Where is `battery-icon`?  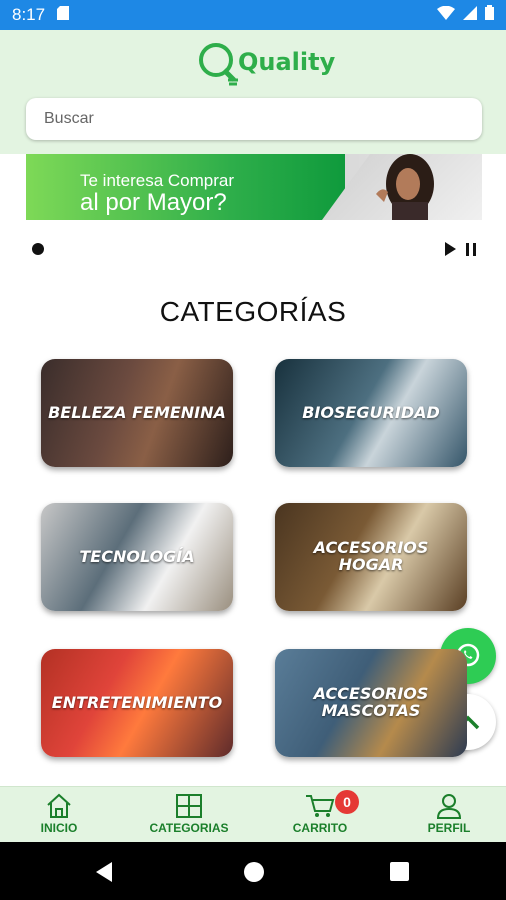 battery-icon is located at coordinates (489, 15).